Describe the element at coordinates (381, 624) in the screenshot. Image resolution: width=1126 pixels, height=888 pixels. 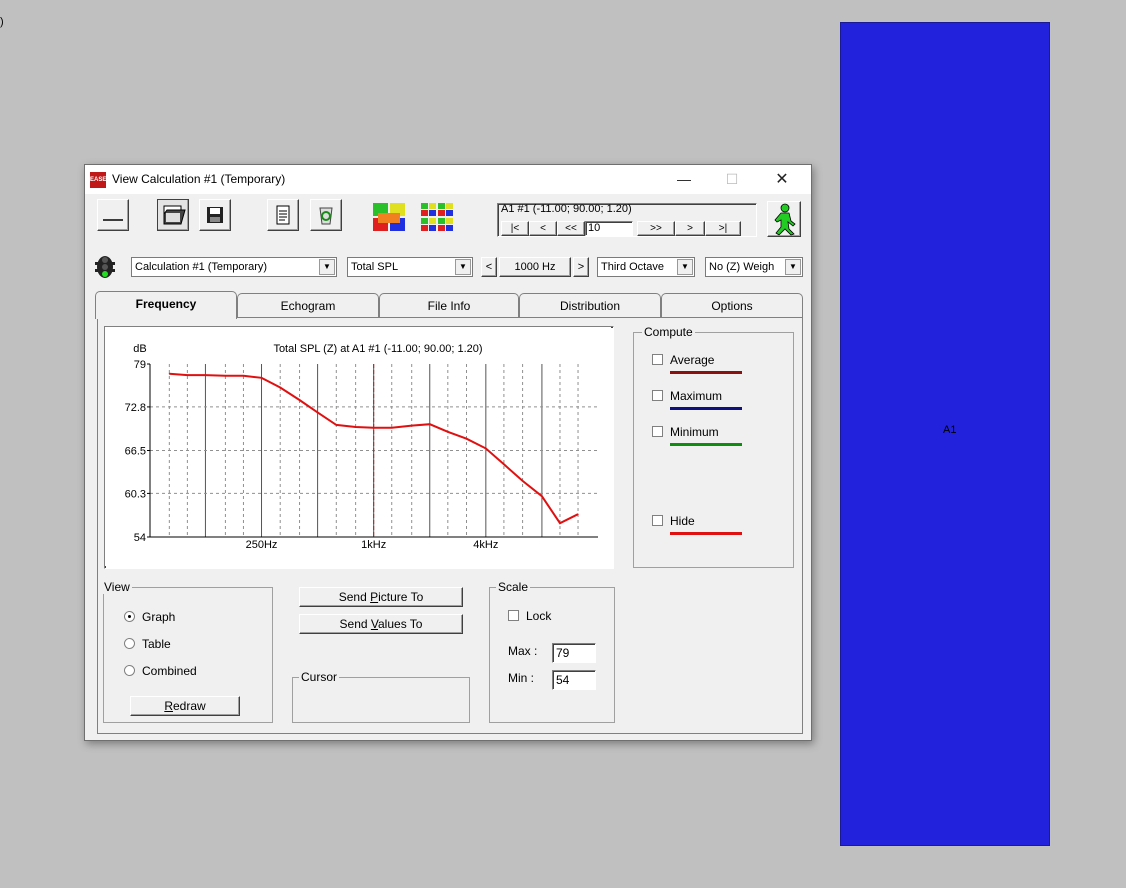
I see `send-values-button: Send Values To` at that location.